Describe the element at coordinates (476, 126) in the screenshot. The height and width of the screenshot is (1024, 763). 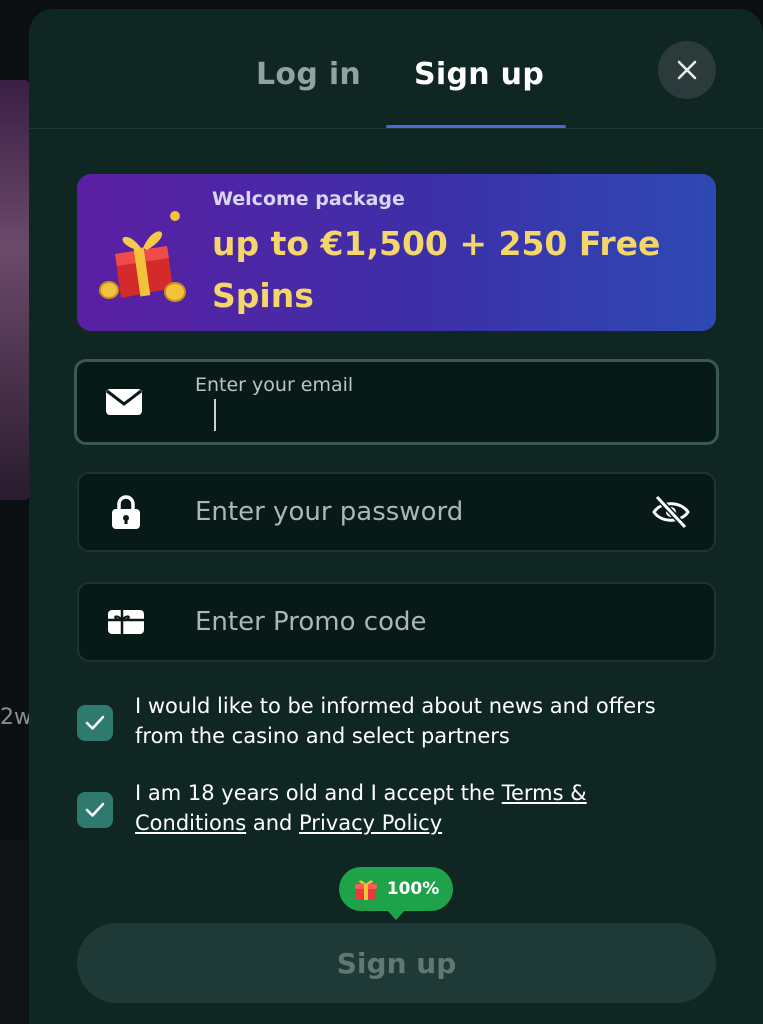
I see `active-tab-indicator` at that location.